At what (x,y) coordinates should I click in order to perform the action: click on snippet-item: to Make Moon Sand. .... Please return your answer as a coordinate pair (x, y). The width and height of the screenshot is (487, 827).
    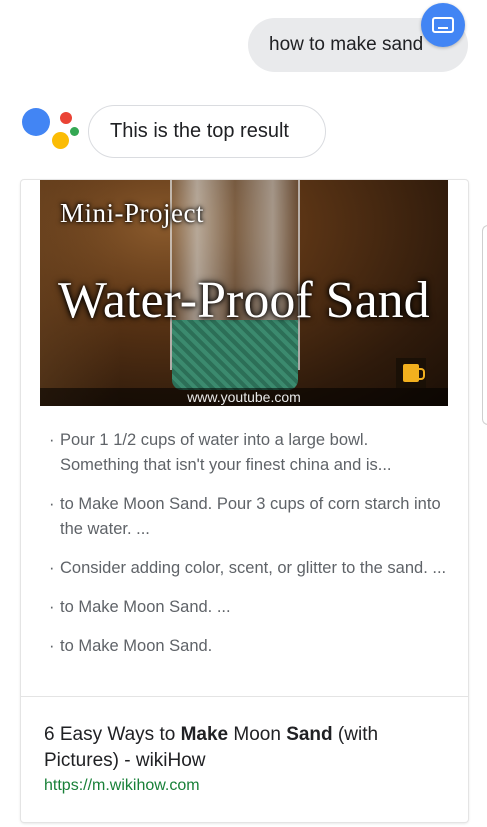
    Looking at the image, I should click on (249, 607).